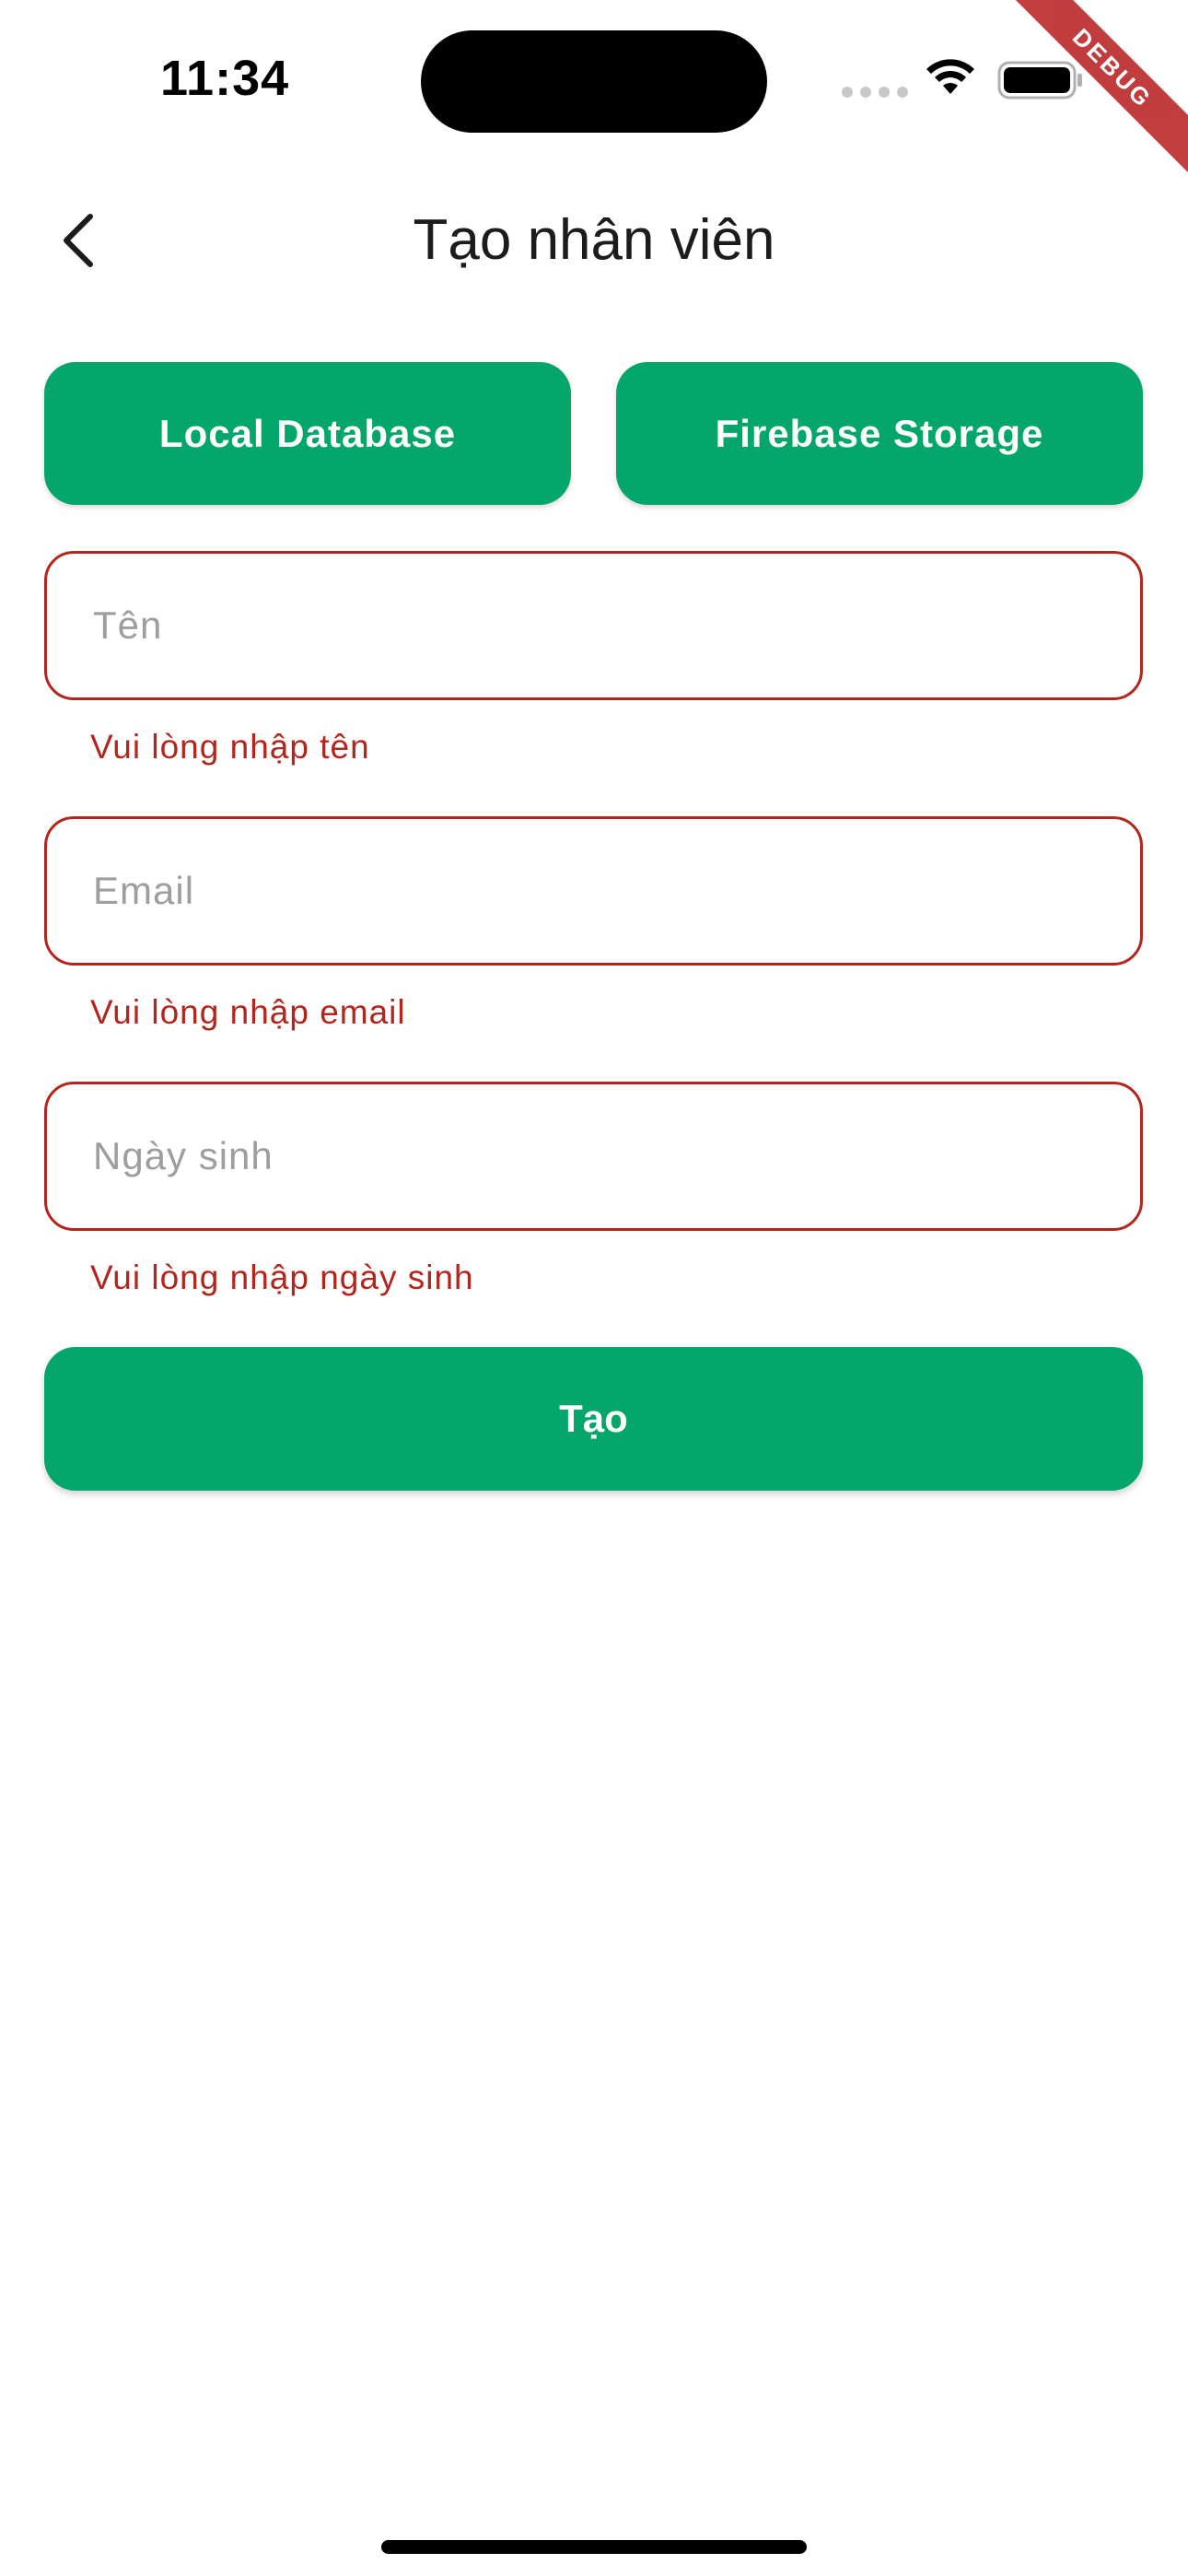 The height and width of the screenshot is (2576, 1188). Describe the element at coordinates (615, 891) in the screenshot. I see `email-input` at that location.